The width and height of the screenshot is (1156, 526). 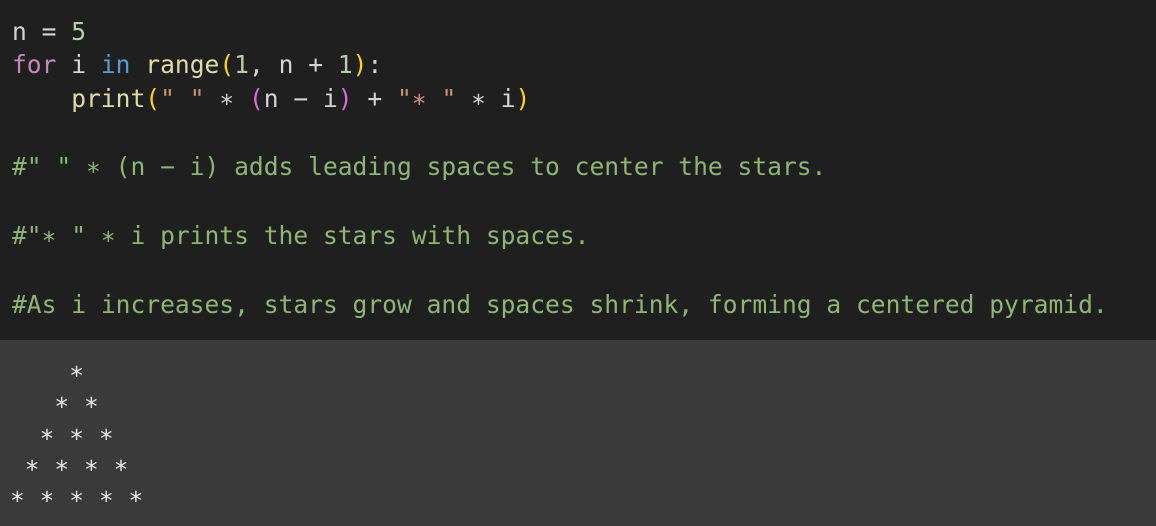 I want to click on function-print: print, so click(x=108, y=98).